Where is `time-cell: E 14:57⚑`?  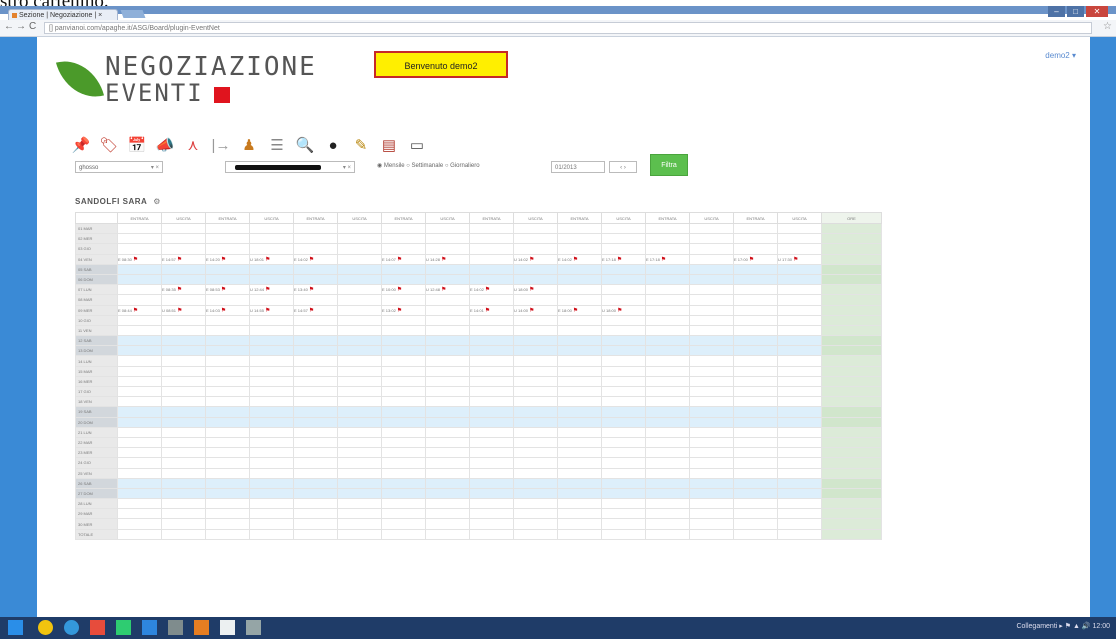
time-cell: E 14:57⚑ is located at coordinates (315, 310).